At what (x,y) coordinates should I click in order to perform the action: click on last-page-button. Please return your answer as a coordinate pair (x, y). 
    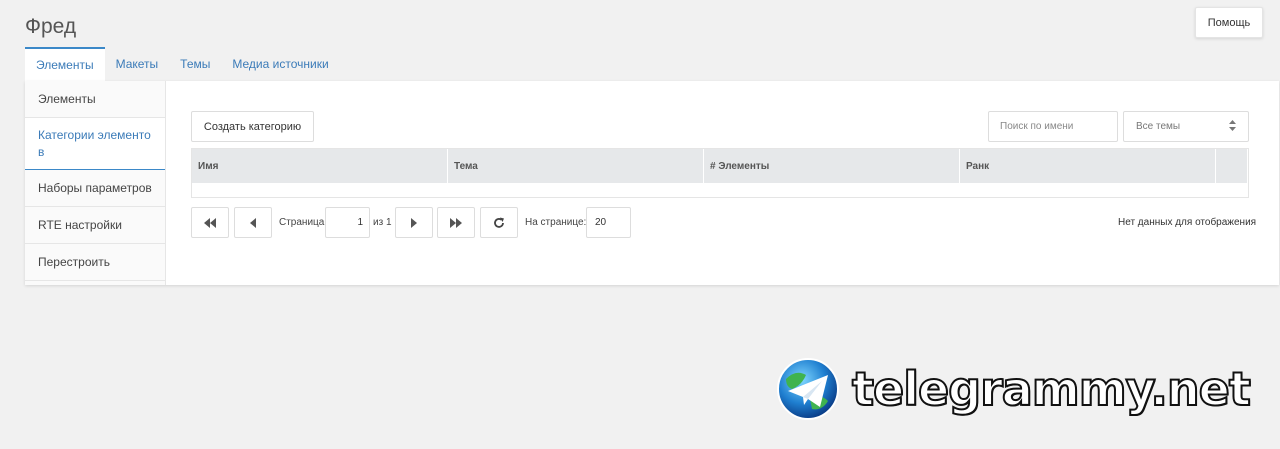
    Looking at the image, I should click on (456, 222).